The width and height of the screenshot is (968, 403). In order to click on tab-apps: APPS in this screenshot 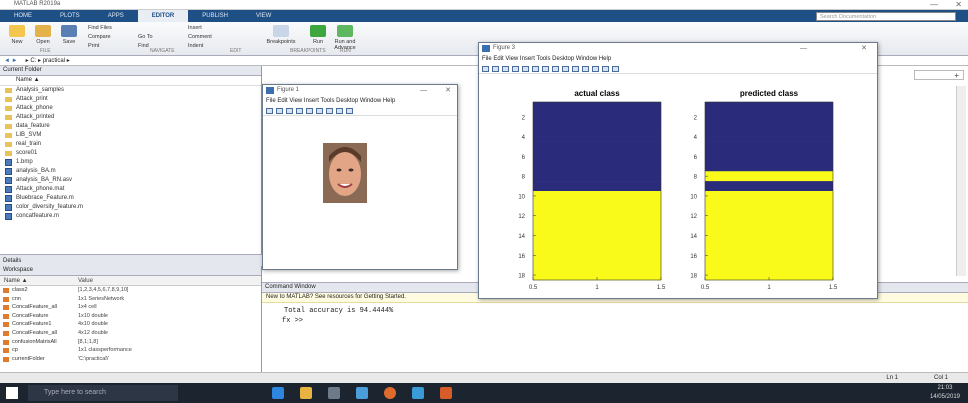, I will do `click(116, 16)`.